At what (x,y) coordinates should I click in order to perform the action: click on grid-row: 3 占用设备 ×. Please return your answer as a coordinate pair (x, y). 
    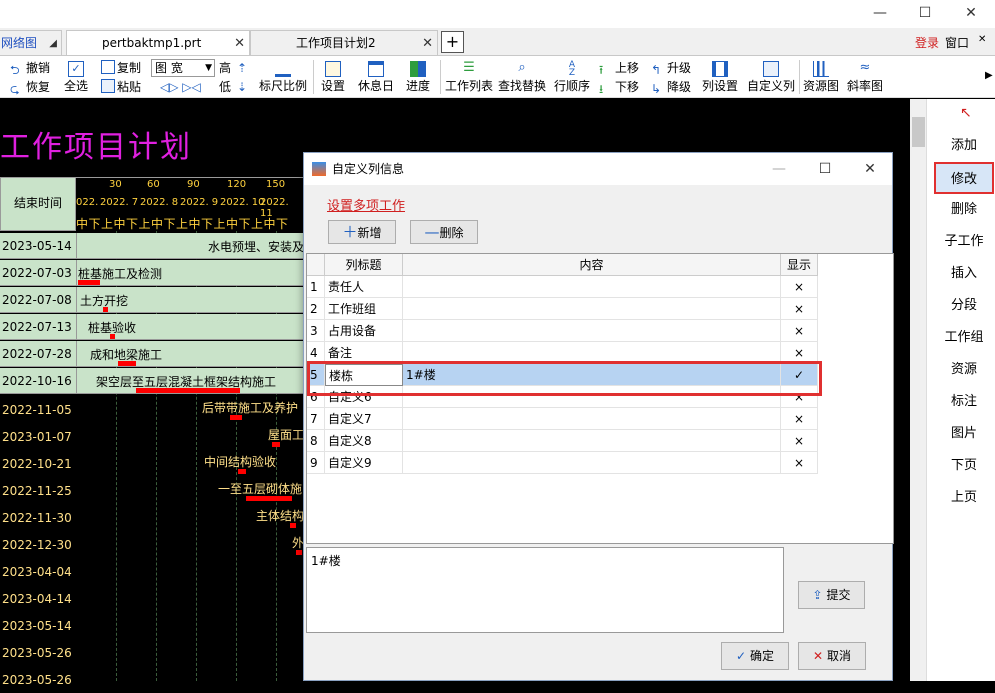
    Looking at the image, I should click on (562, 331).